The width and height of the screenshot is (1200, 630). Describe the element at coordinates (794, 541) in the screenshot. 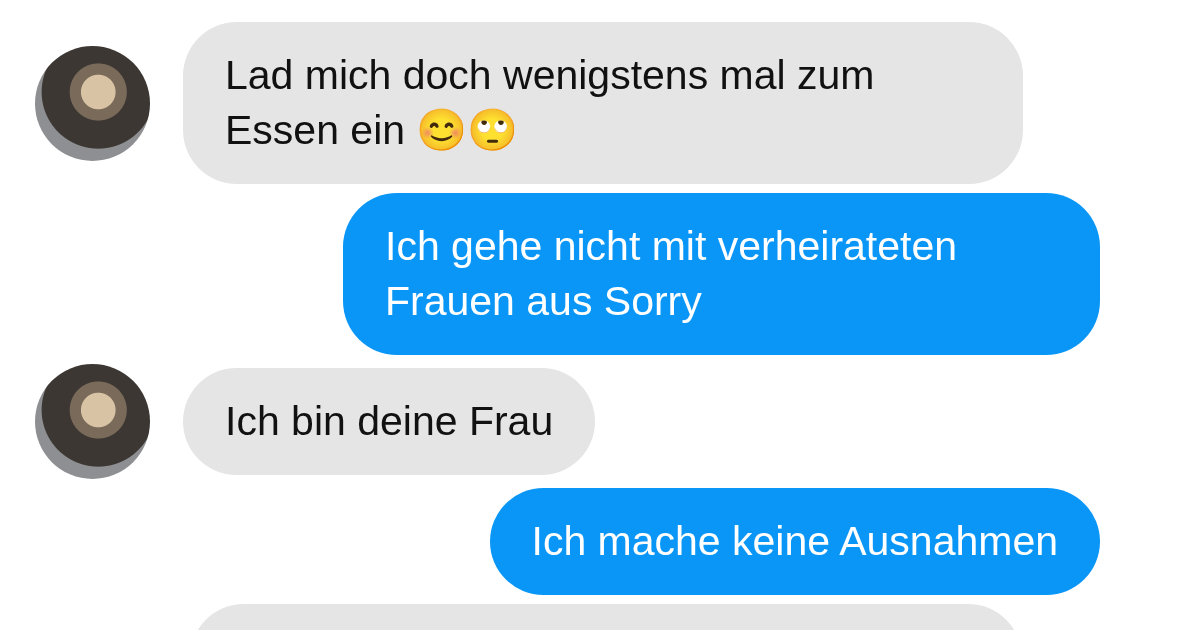

I see `message-bubble: Ich mache keine Ausnahmen` at that location.